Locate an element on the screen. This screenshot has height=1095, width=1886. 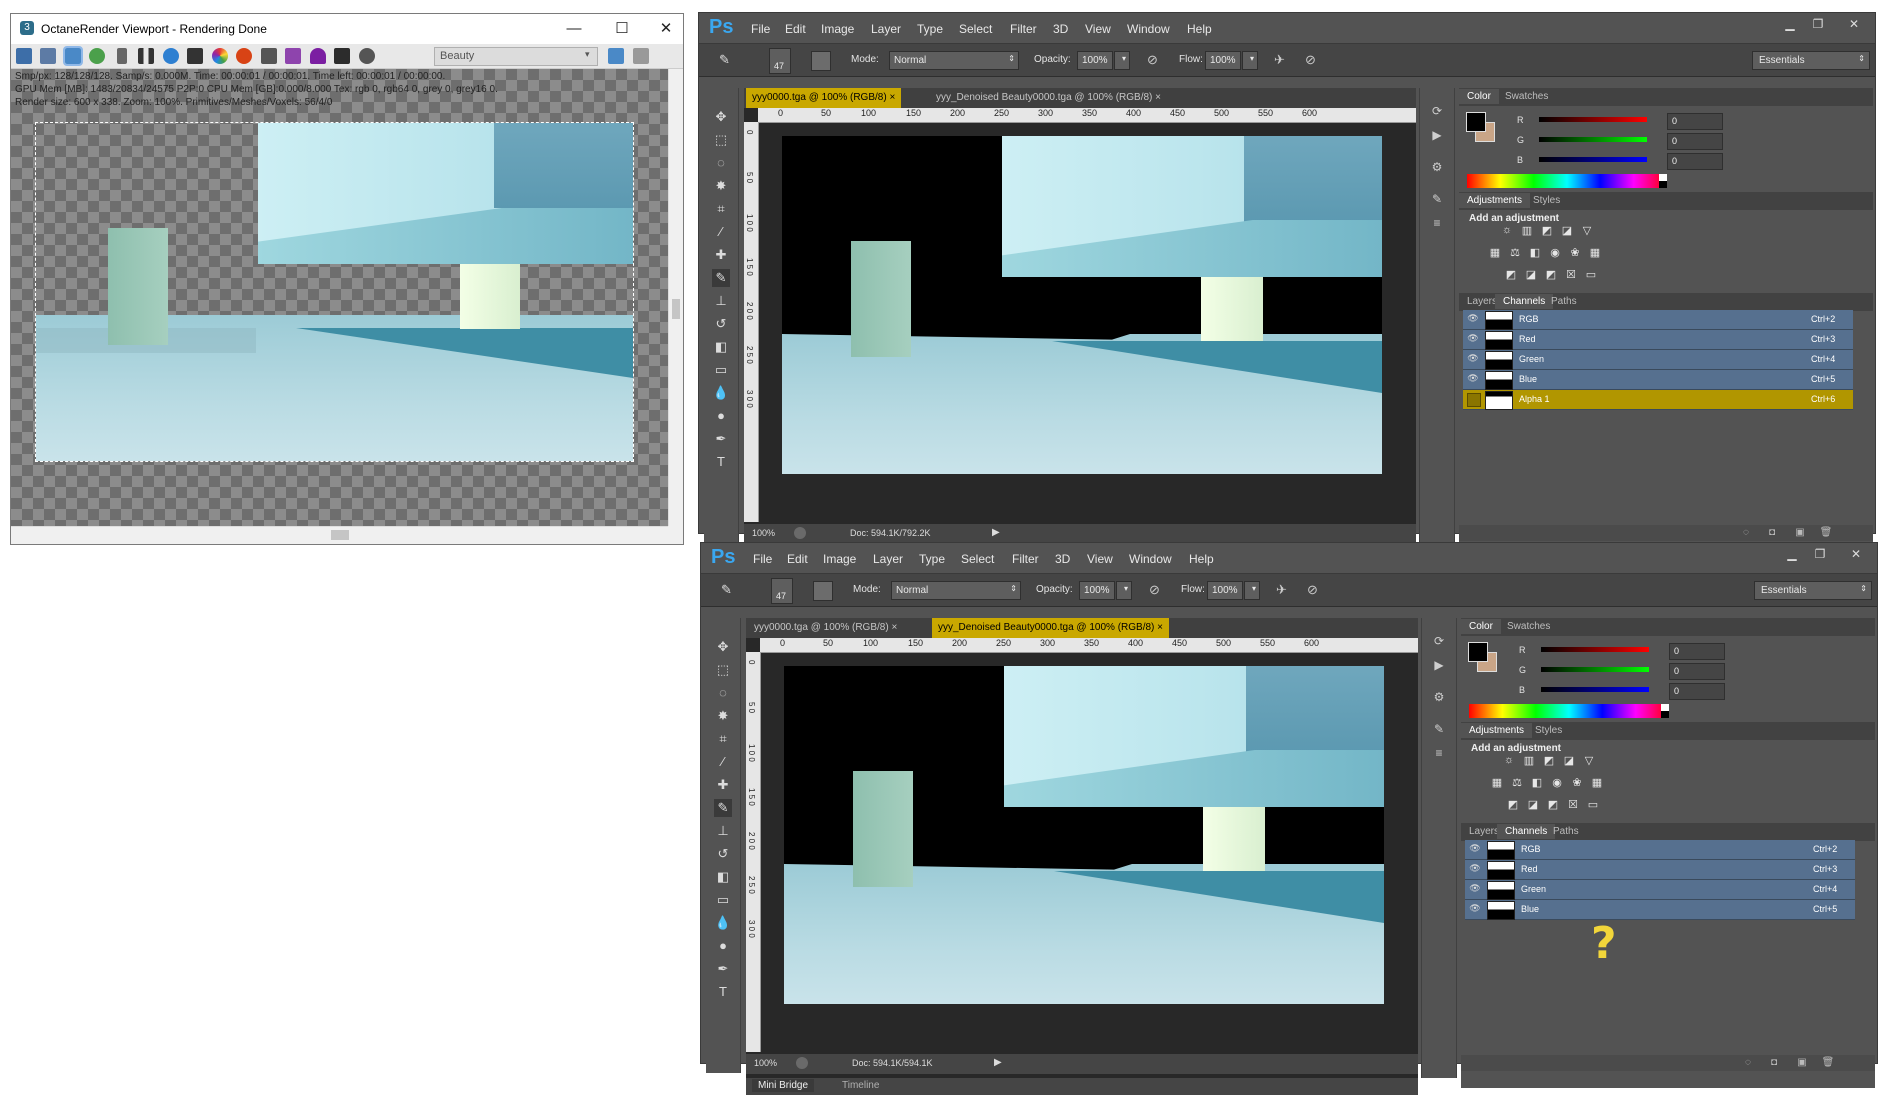
octane-render-viewport is located at coordinates (339, 297).